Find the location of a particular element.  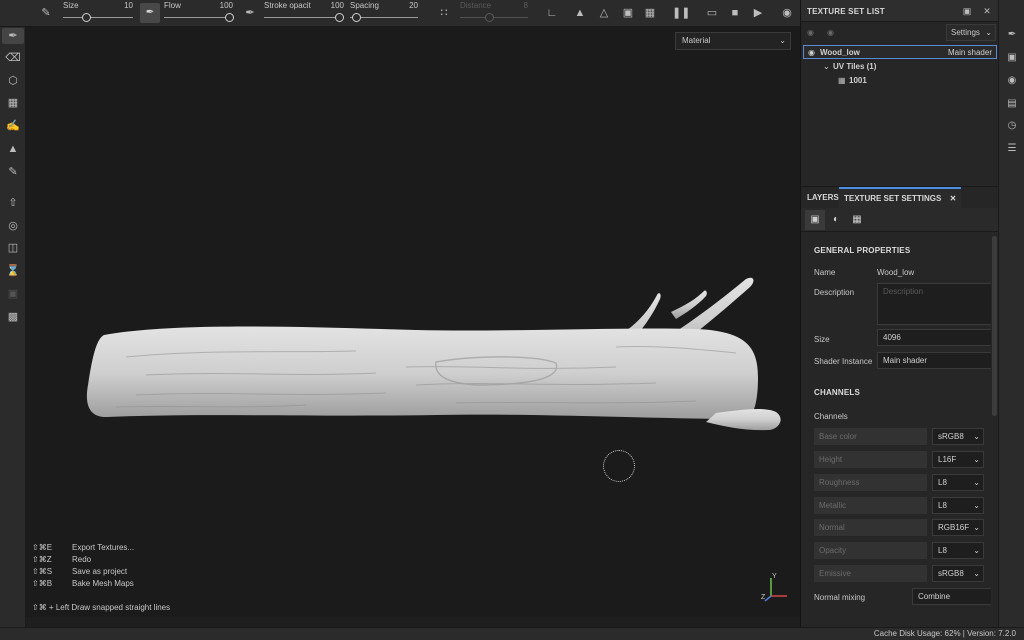

stroke-opacity-knob is located at coordinates (339, 17).